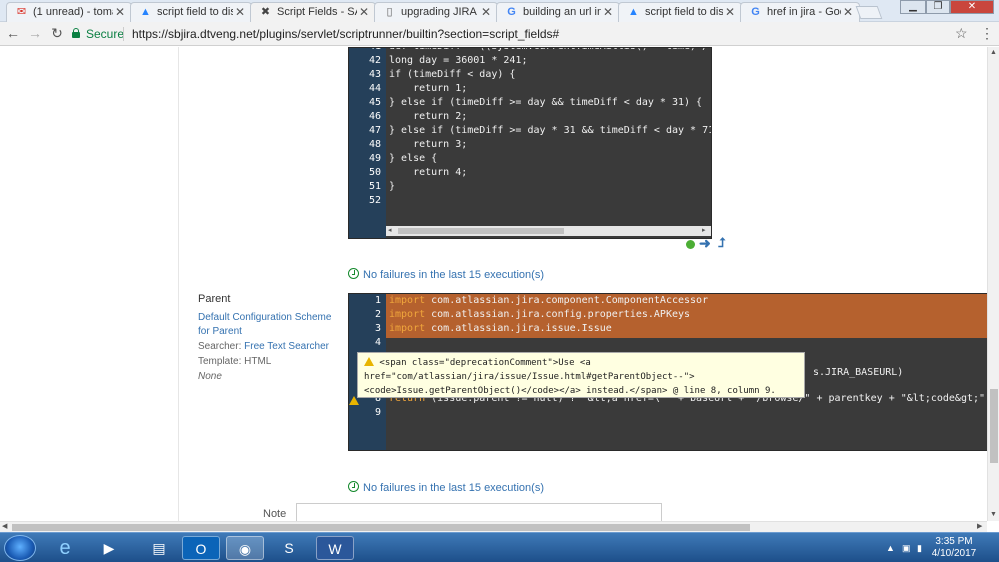 The image size is (999, 562). Describe the element at coordinates (313, 12) in the screenshot. I see `tab-script-fields-active: ✖ Script Fields - SAND ✕` at that location.